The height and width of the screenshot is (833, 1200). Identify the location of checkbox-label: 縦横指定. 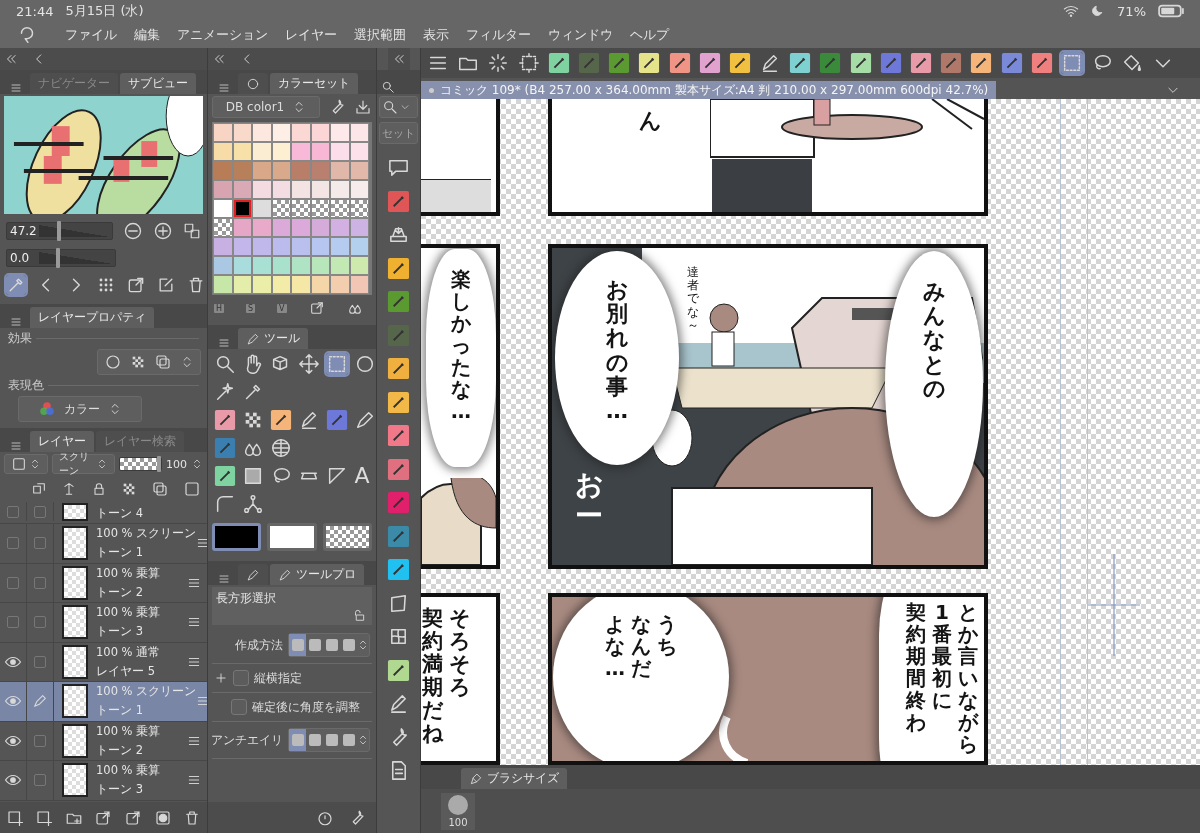
(278, 678).